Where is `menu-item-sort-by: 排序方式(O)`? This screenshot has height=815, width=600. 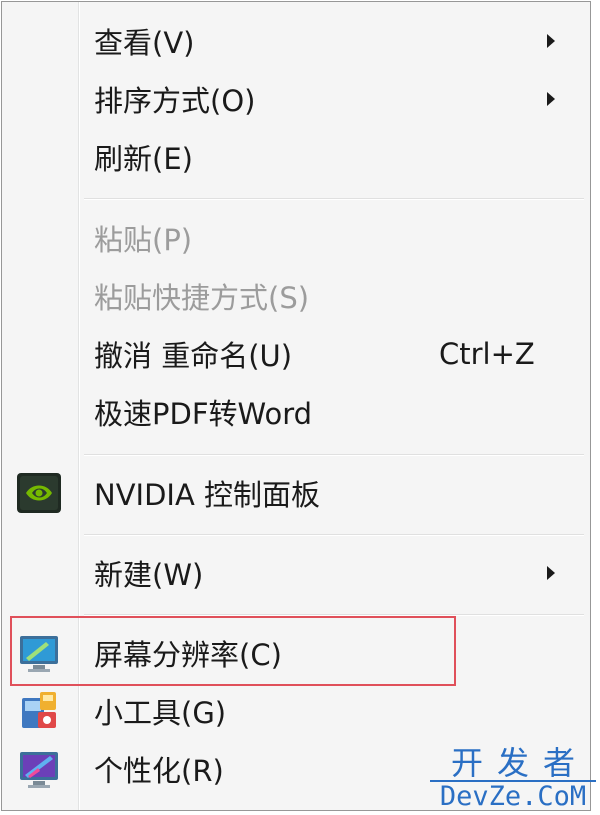
menu-item-sort-by: 排序方式(O) is located at coordinates (296, 99).